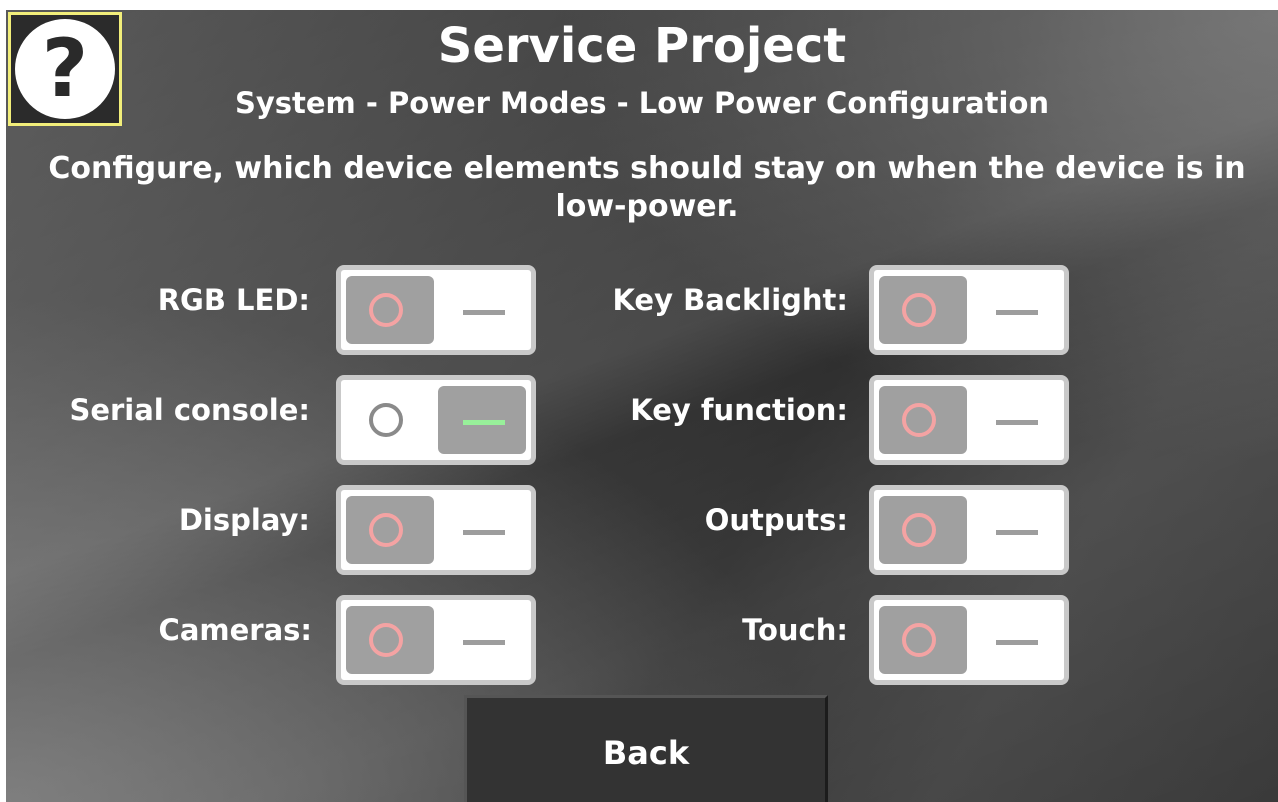  Describe the element at coordinates (795, 630) in the screenshot. I see `label-touch: Touch:` at that location.